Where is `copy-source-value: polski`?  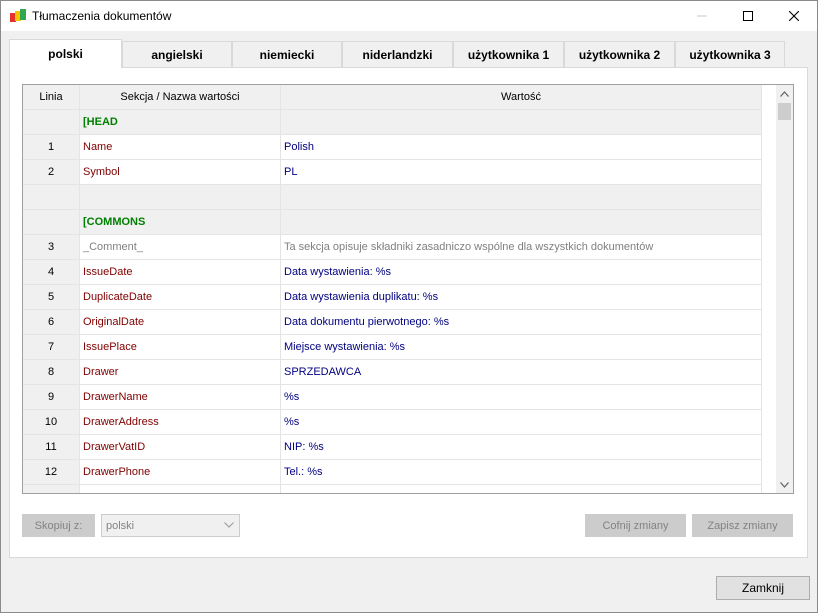
copy-source-value: polski is located at coordinates (120, 525).